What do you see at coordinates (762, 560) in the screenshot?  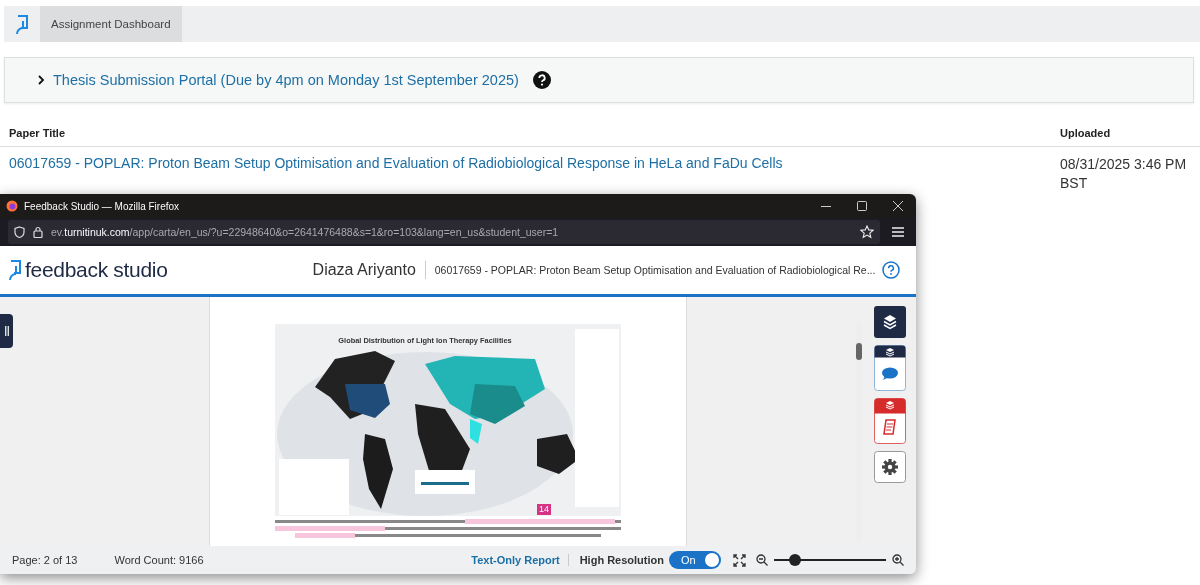 I see `zoom-out-icon` at bounding box center [762, 560].